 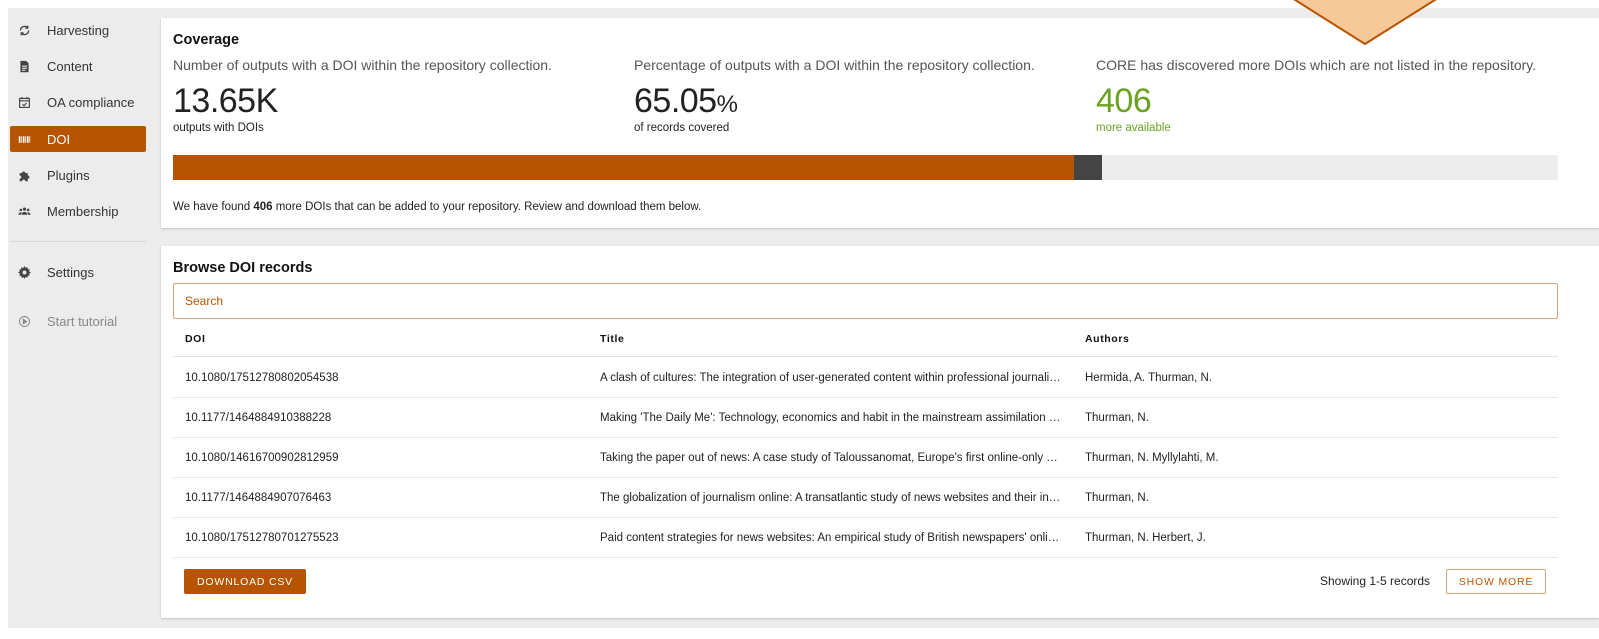 I want to click on tutorial-callout-arrow, so click(x=1365, y=22).